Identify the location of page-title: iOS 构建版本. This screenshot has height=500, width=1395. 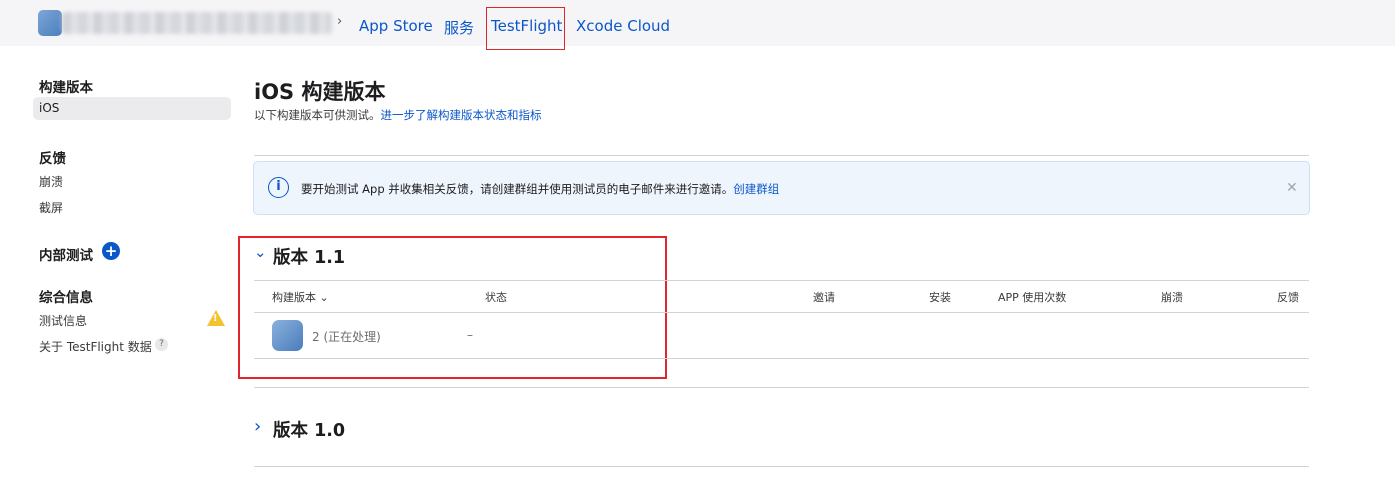
(320, 92).